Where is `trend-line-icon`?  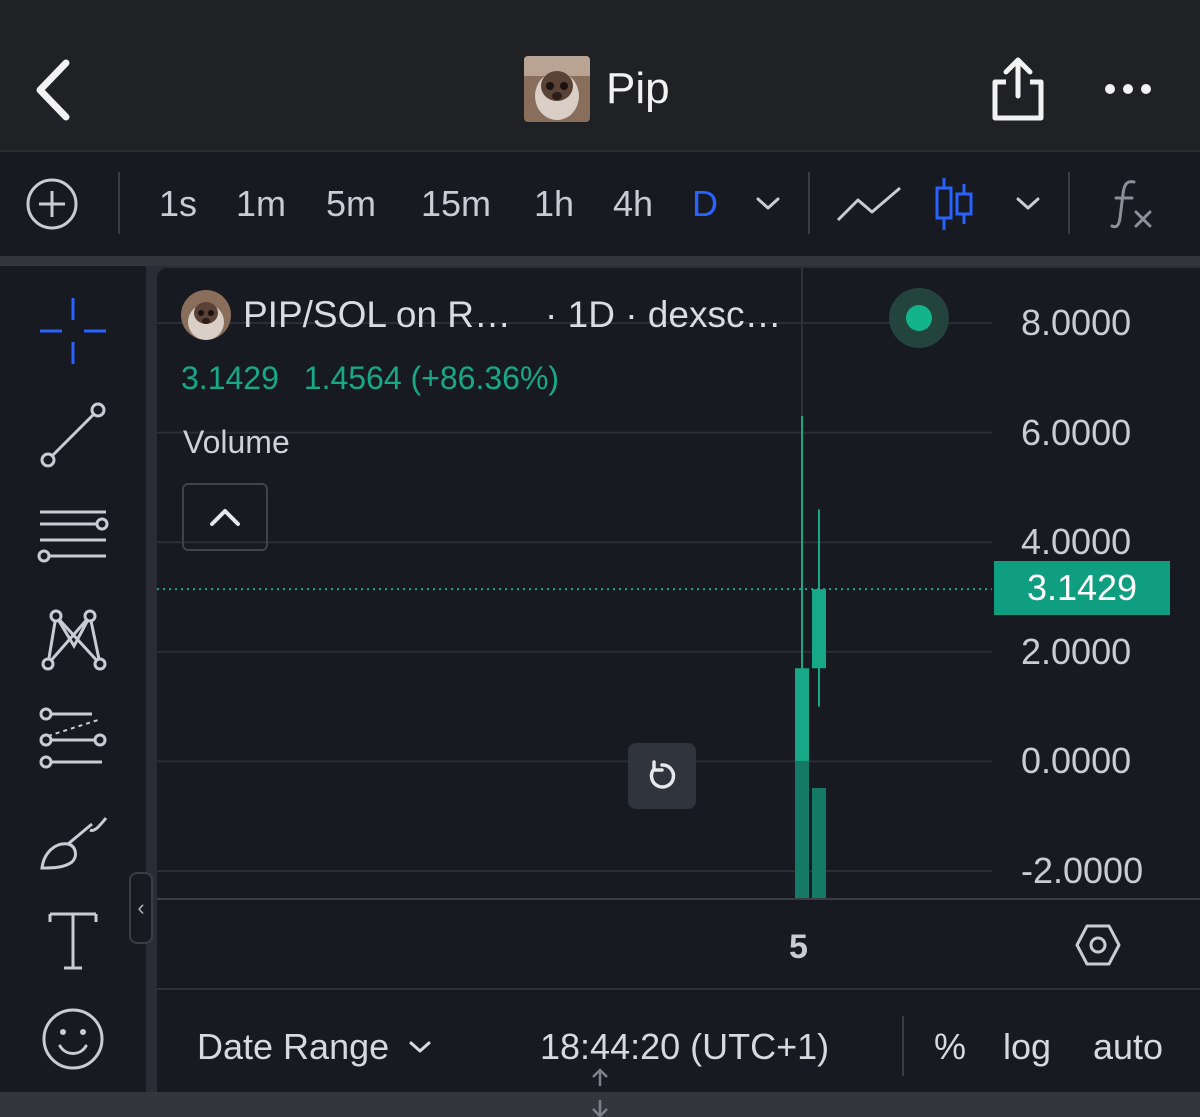
trend-line-icon is located at coordinates (73, 435).